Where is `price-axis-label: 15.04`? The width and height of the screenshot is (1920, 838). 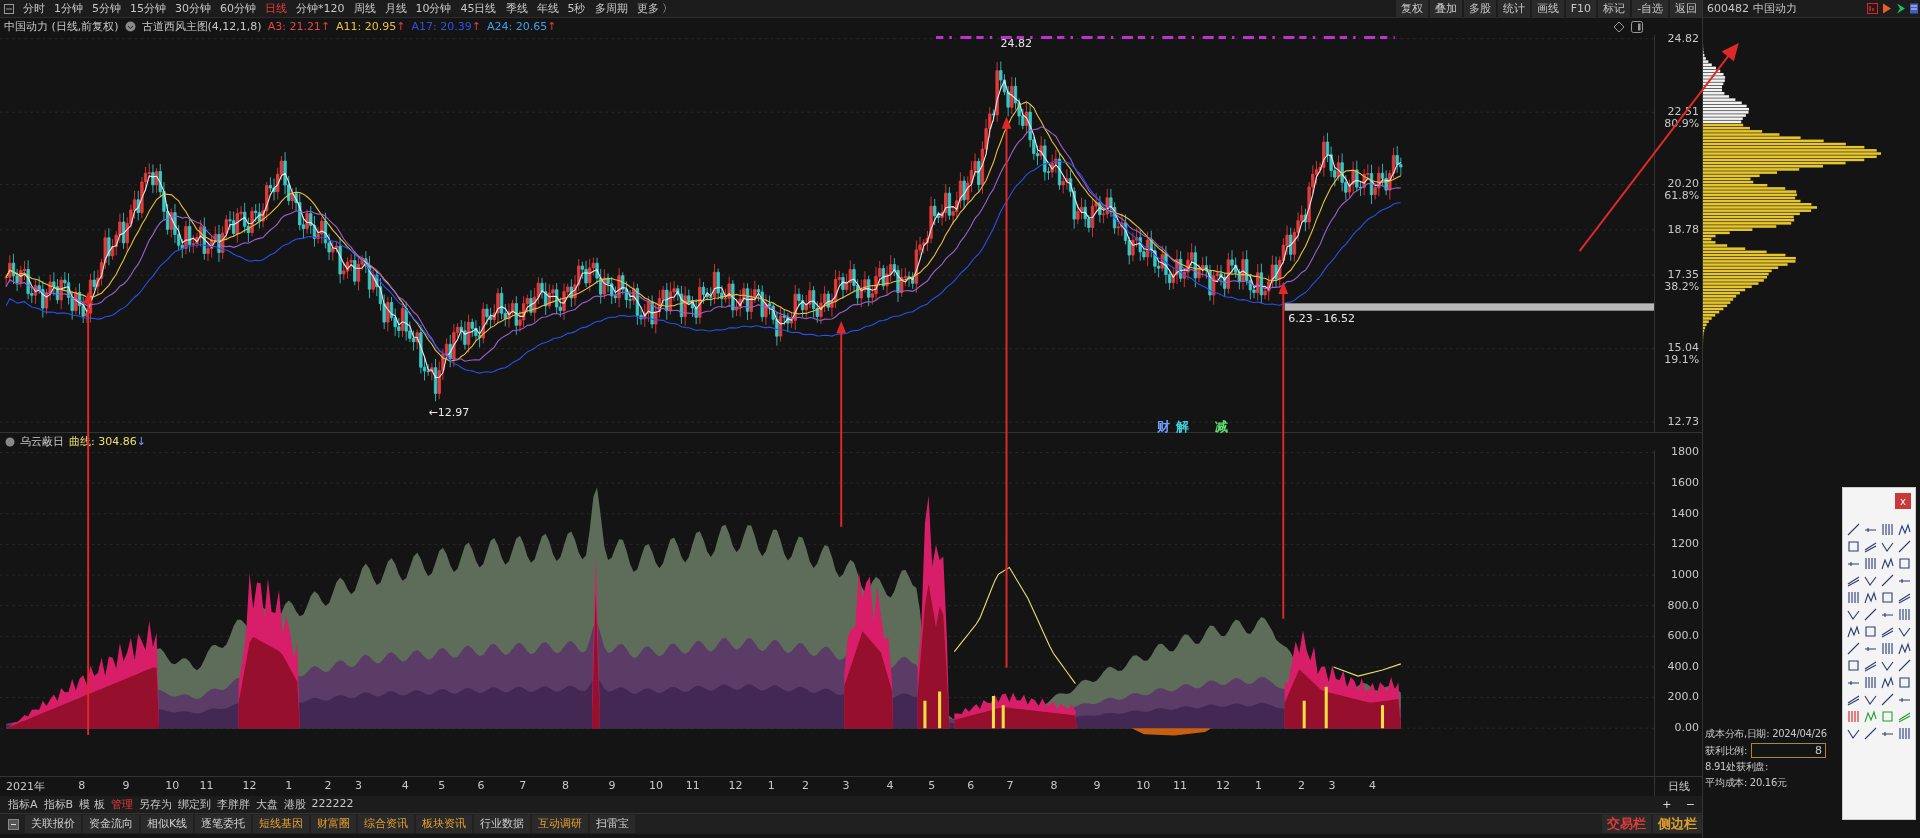
price-axis-label: 15.04 is located at coordinates (1683, 348).